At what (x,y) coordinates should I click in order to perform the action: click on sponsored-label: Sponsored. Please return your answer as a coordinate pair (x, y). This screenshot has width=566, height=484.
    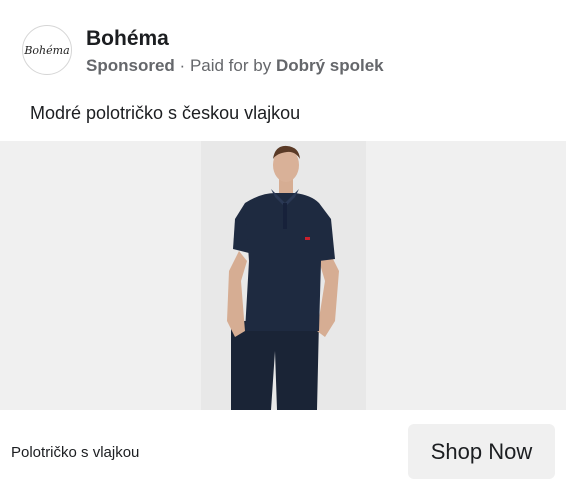
    Looking at the image, I should click on (130, 65).